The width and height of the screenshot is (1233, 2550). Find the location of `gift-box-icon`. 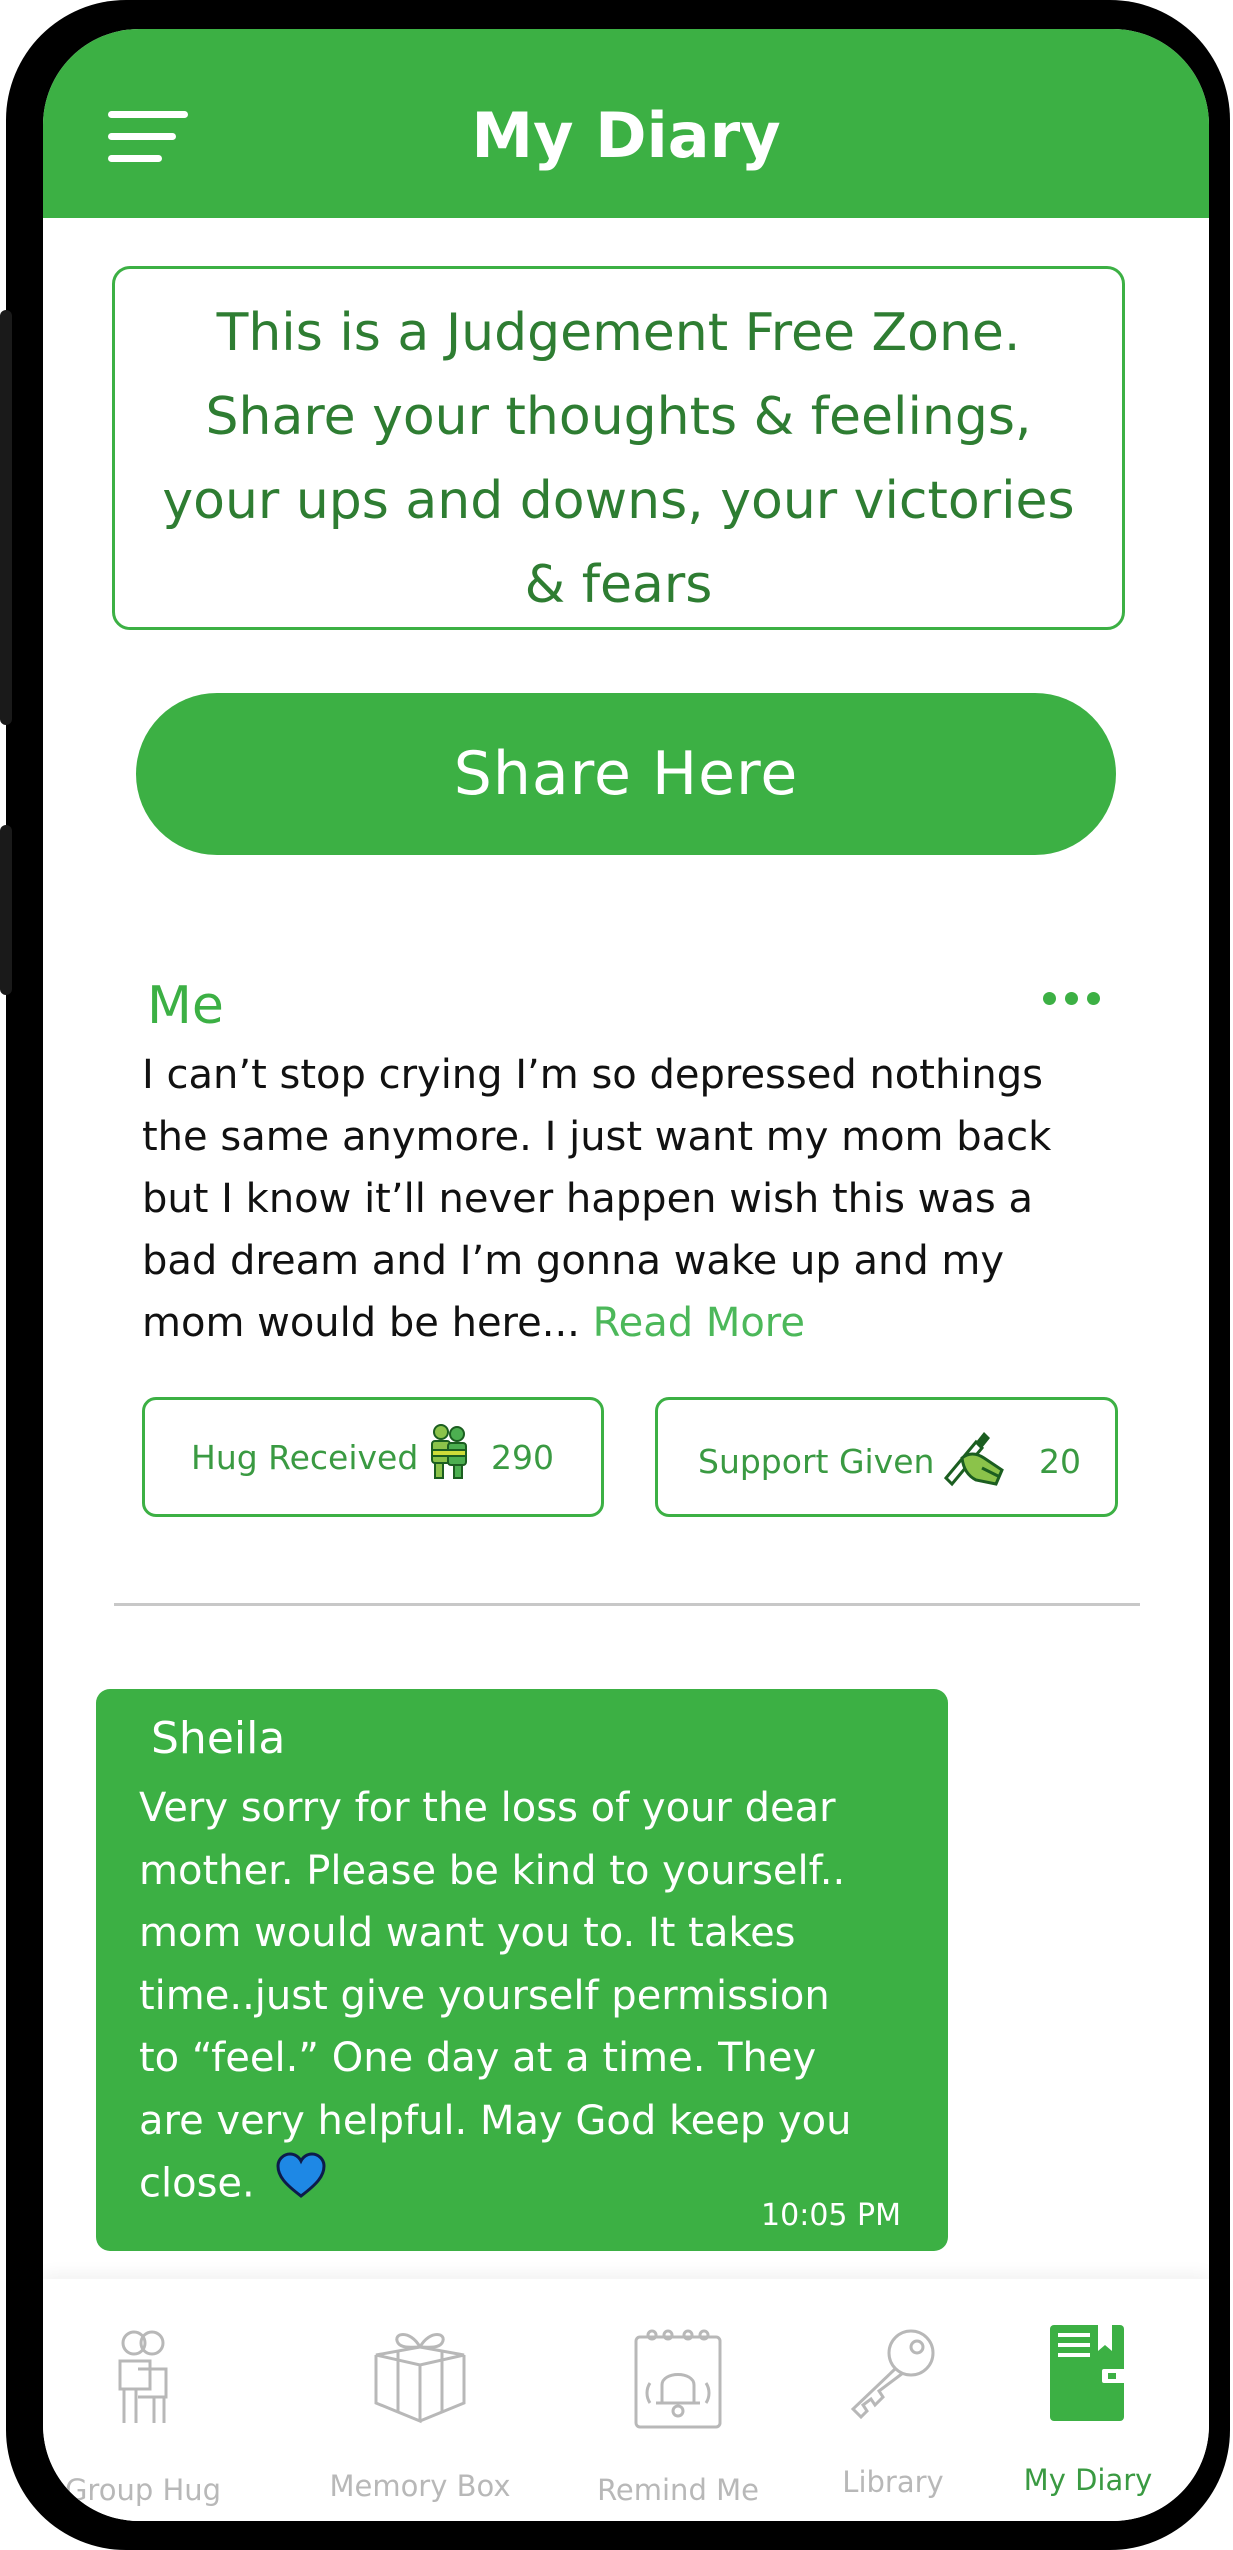

gift-box-icon is located at coordinates (420, 2377).